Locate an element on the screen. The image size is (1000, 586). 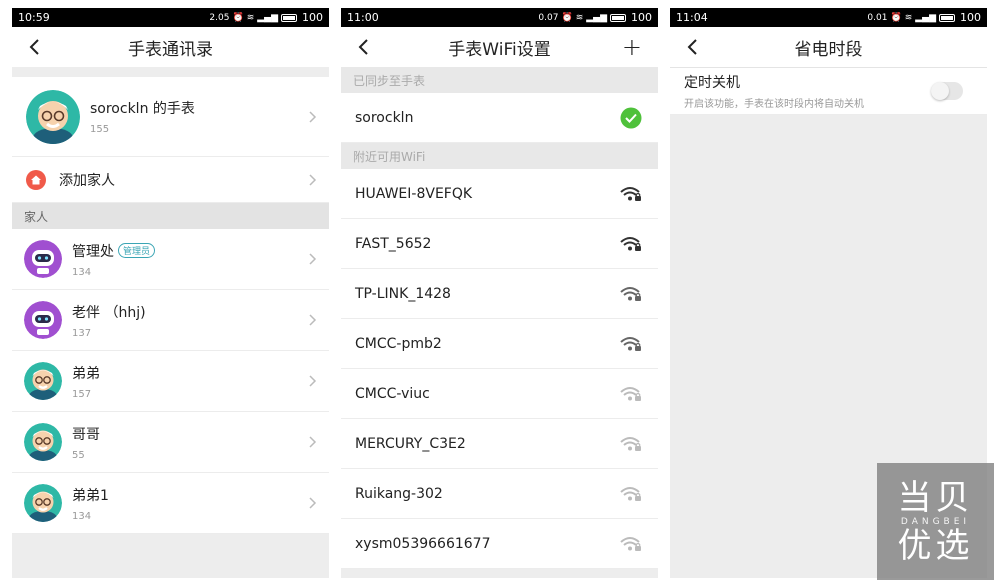
contact-name: 哥哥 is located at coordinates (86, 434).